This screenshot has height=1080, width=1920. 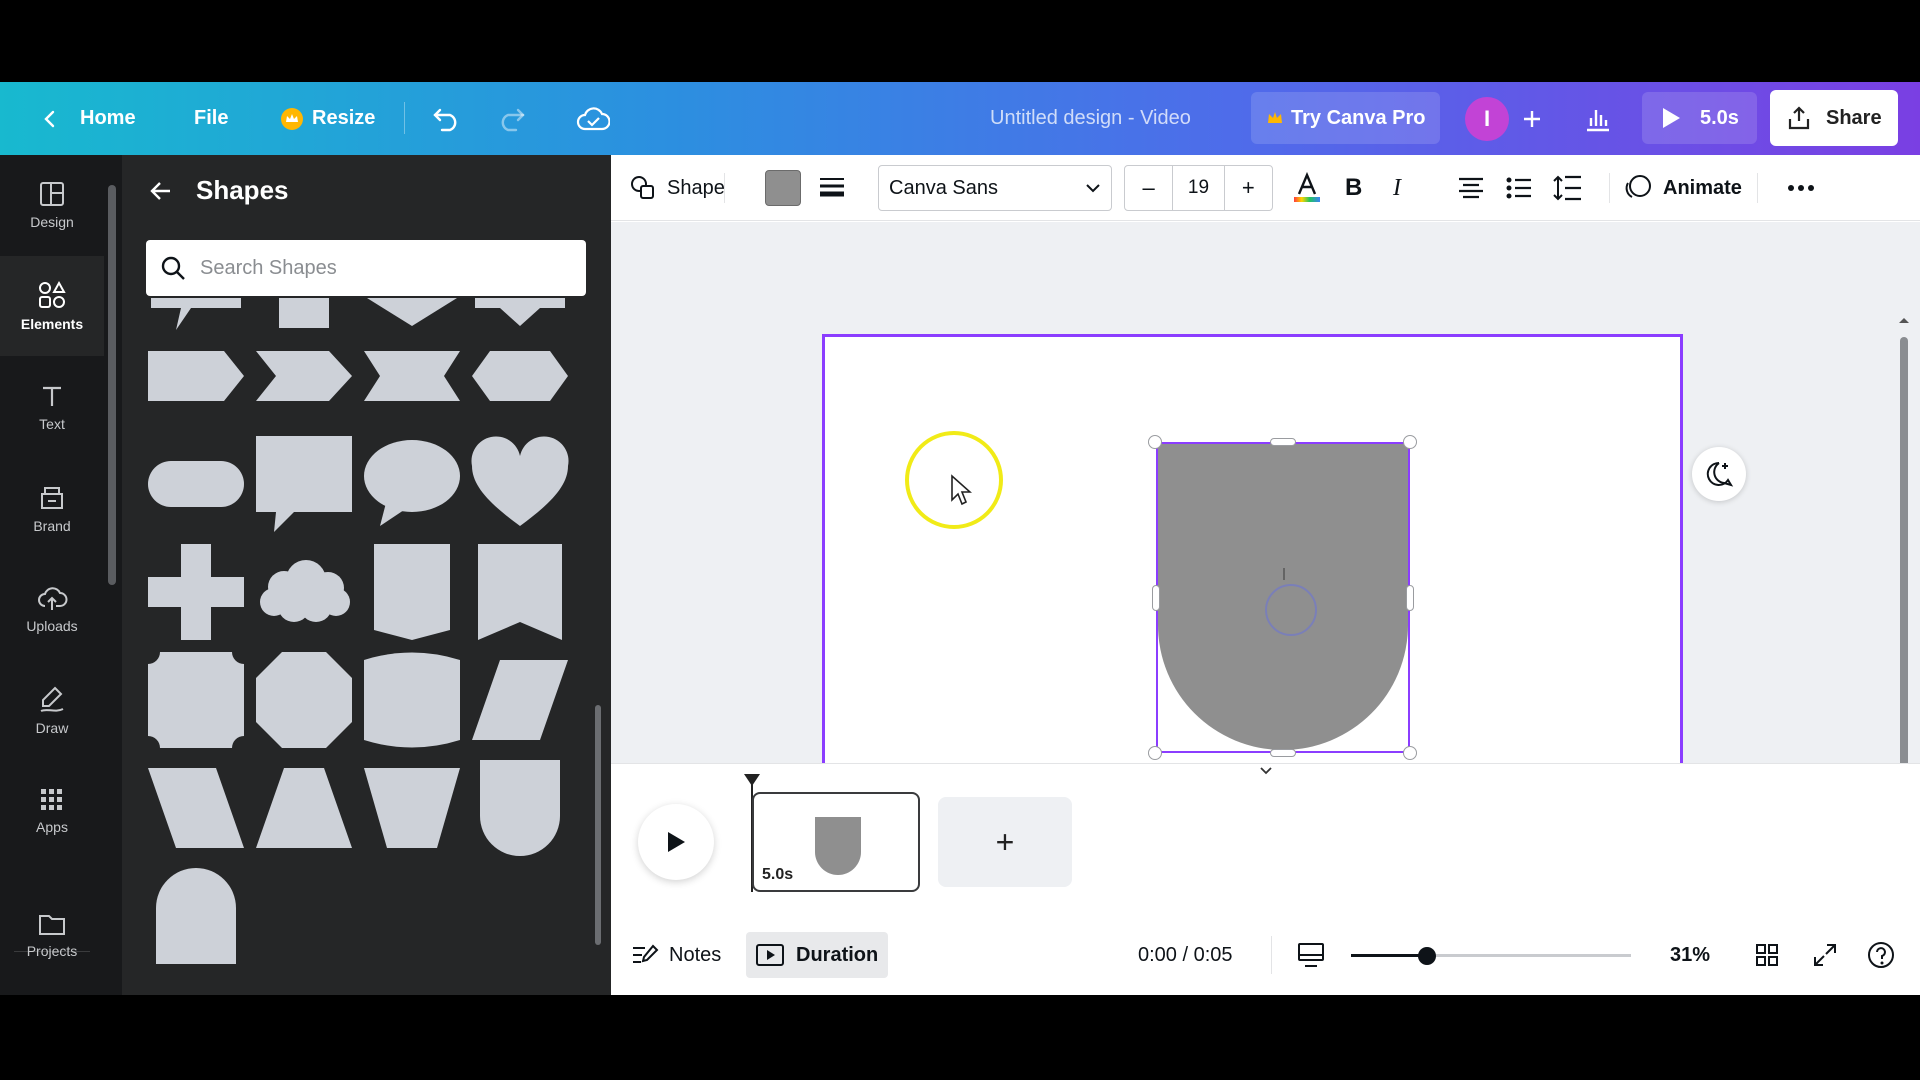 What do you see at coordinates (1005, 842) in the screenshot?
I see `add-page-button: +` at bounding box center [1005, 842].